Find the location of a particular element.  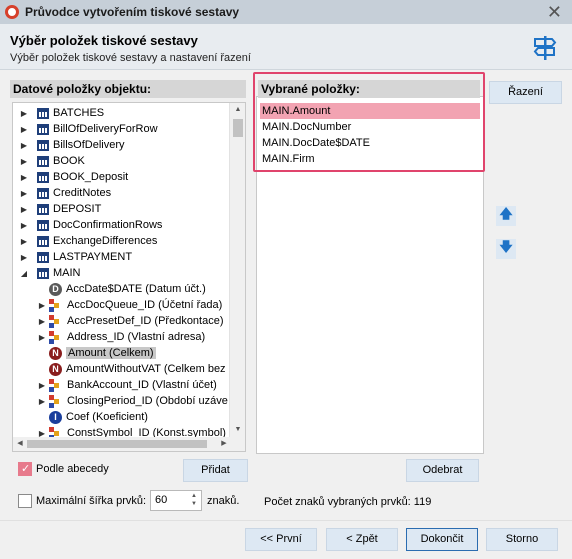

tree-row: ▶ Address_ID (Vlastní adresa) is located at coordinates (121, 337).